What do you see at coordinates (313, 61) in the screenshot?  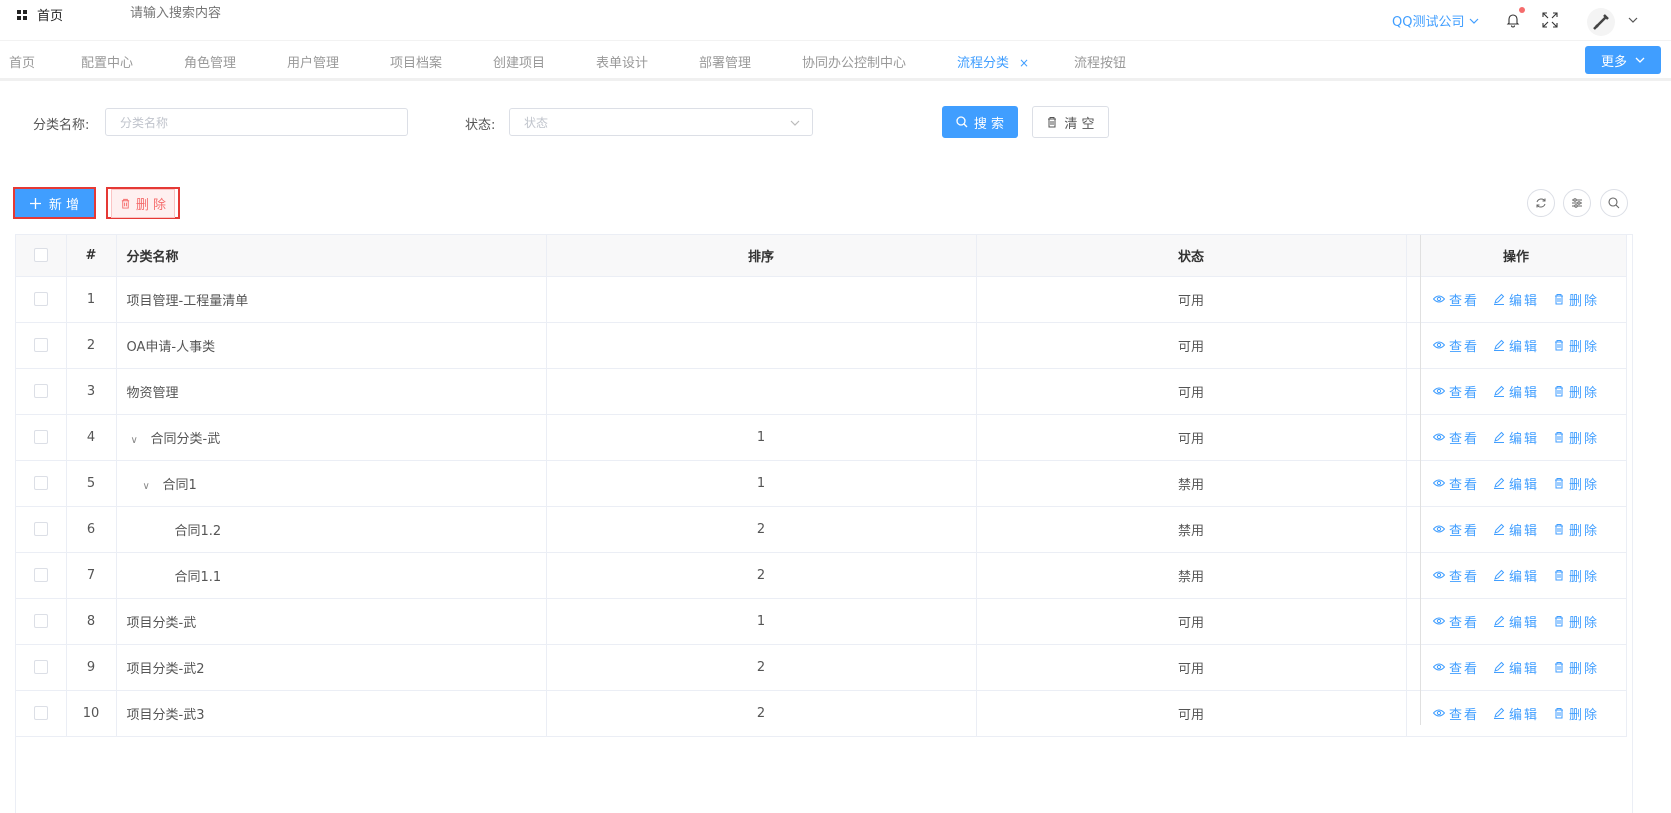 I see `tab-user-management: 用户管理` at bounding box center [313, 61].